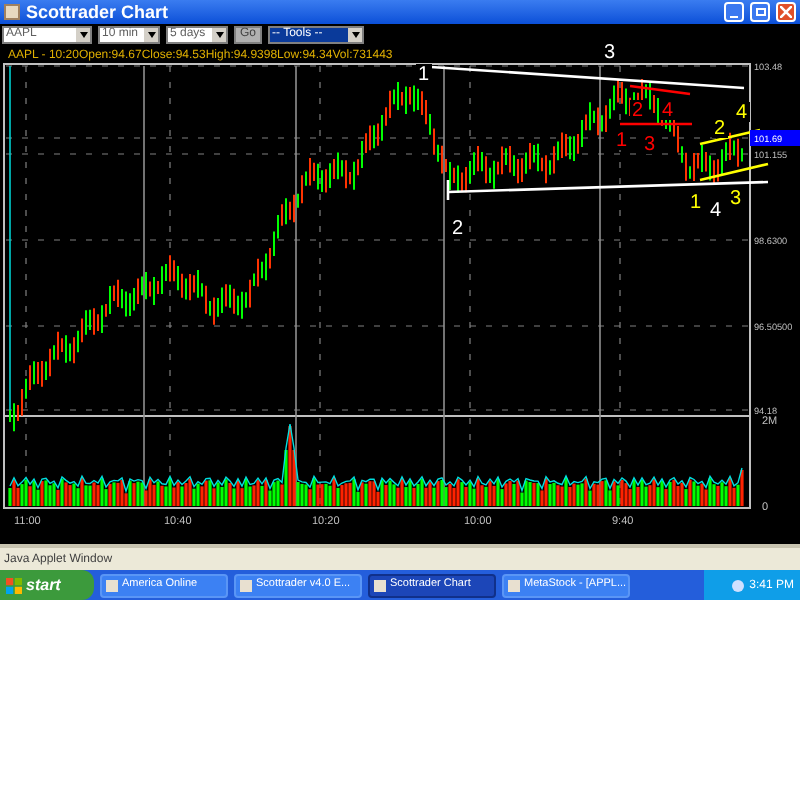 The height and width of the screenshot is (800, 800). What do you see at coordinates (734, 12) in the screenshot?
I see `minimize-button` at bounding box center [734, 12].